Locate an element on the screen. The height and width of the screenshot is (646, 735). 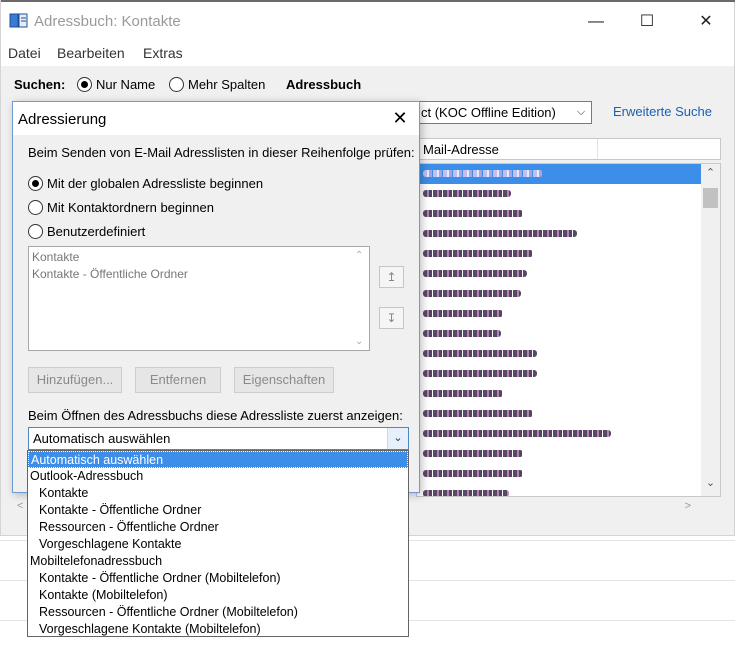
dropdown-option: Kontakte - Öffentliche Ordner is located at coordinates (218, 510).